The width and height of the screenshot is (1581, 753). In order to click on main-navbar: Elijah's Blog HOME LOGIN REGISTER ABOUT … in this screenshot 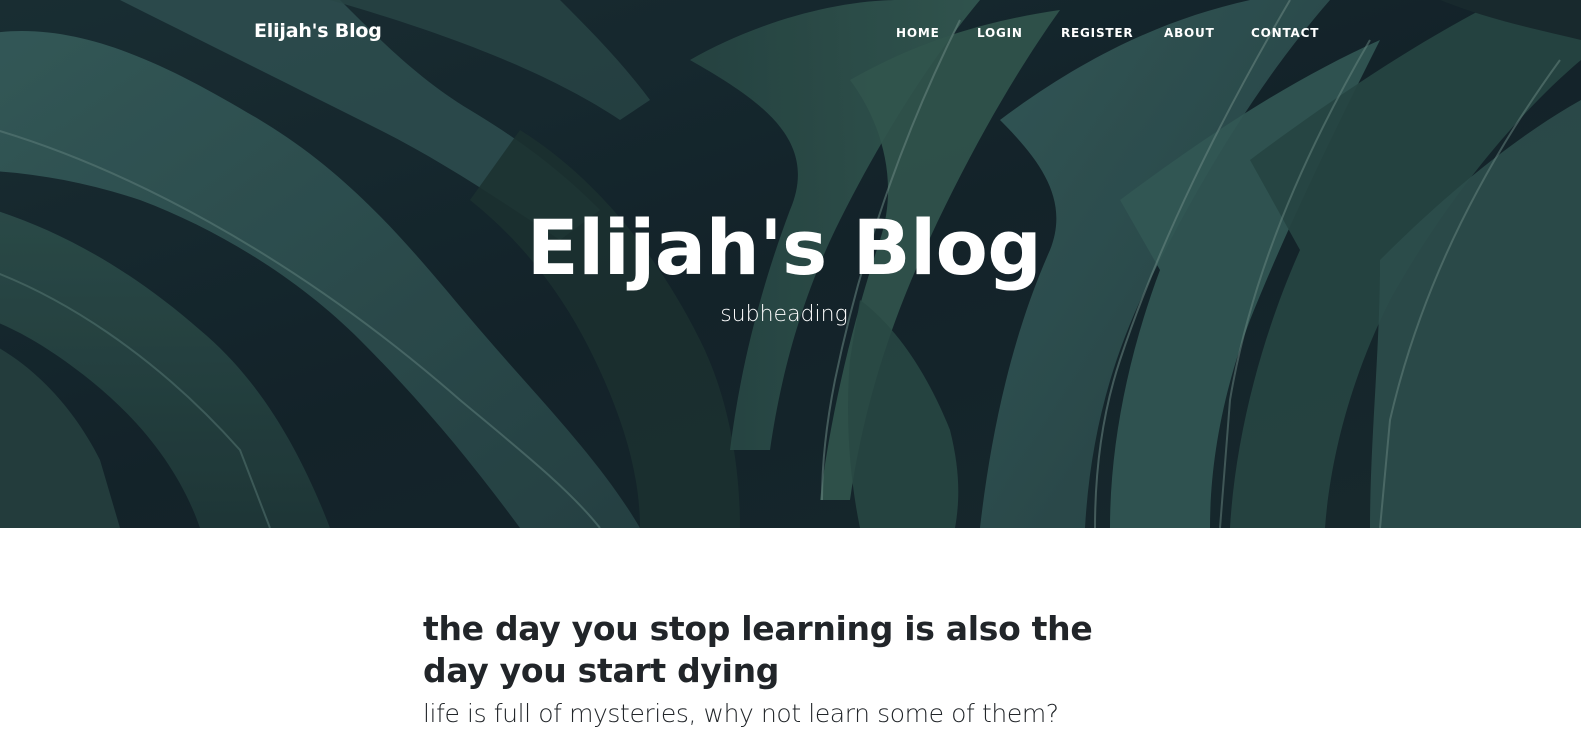, I will do `click(790, 33)`.